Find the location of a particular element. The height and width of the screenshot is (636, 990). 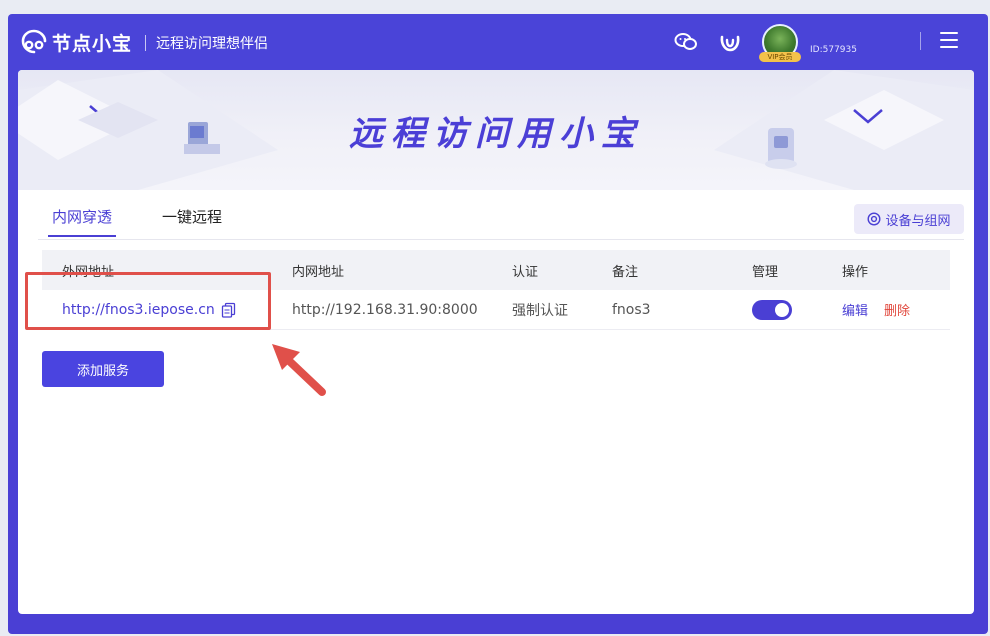

app-logo: 节点小宝 is located at coordinates (76, 42).